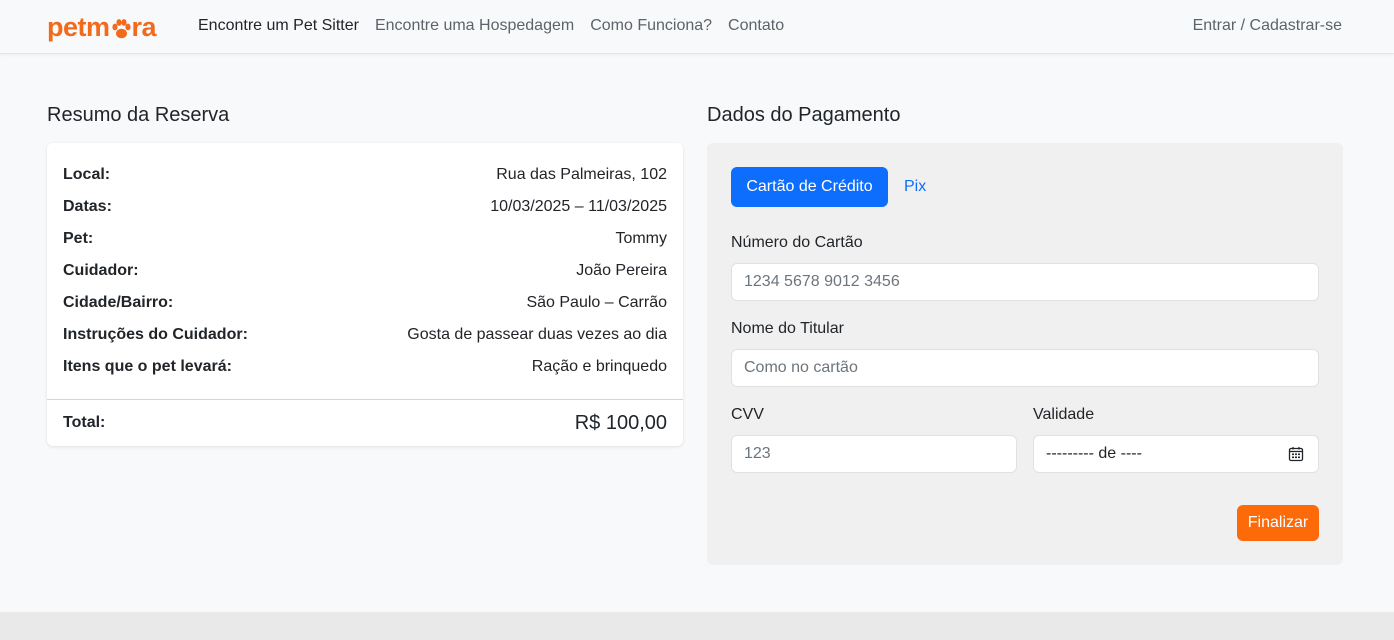 The height and width of the screenshot is (640, 1394). I want to click on brand-text-prefix: petm, so click(78, 26).